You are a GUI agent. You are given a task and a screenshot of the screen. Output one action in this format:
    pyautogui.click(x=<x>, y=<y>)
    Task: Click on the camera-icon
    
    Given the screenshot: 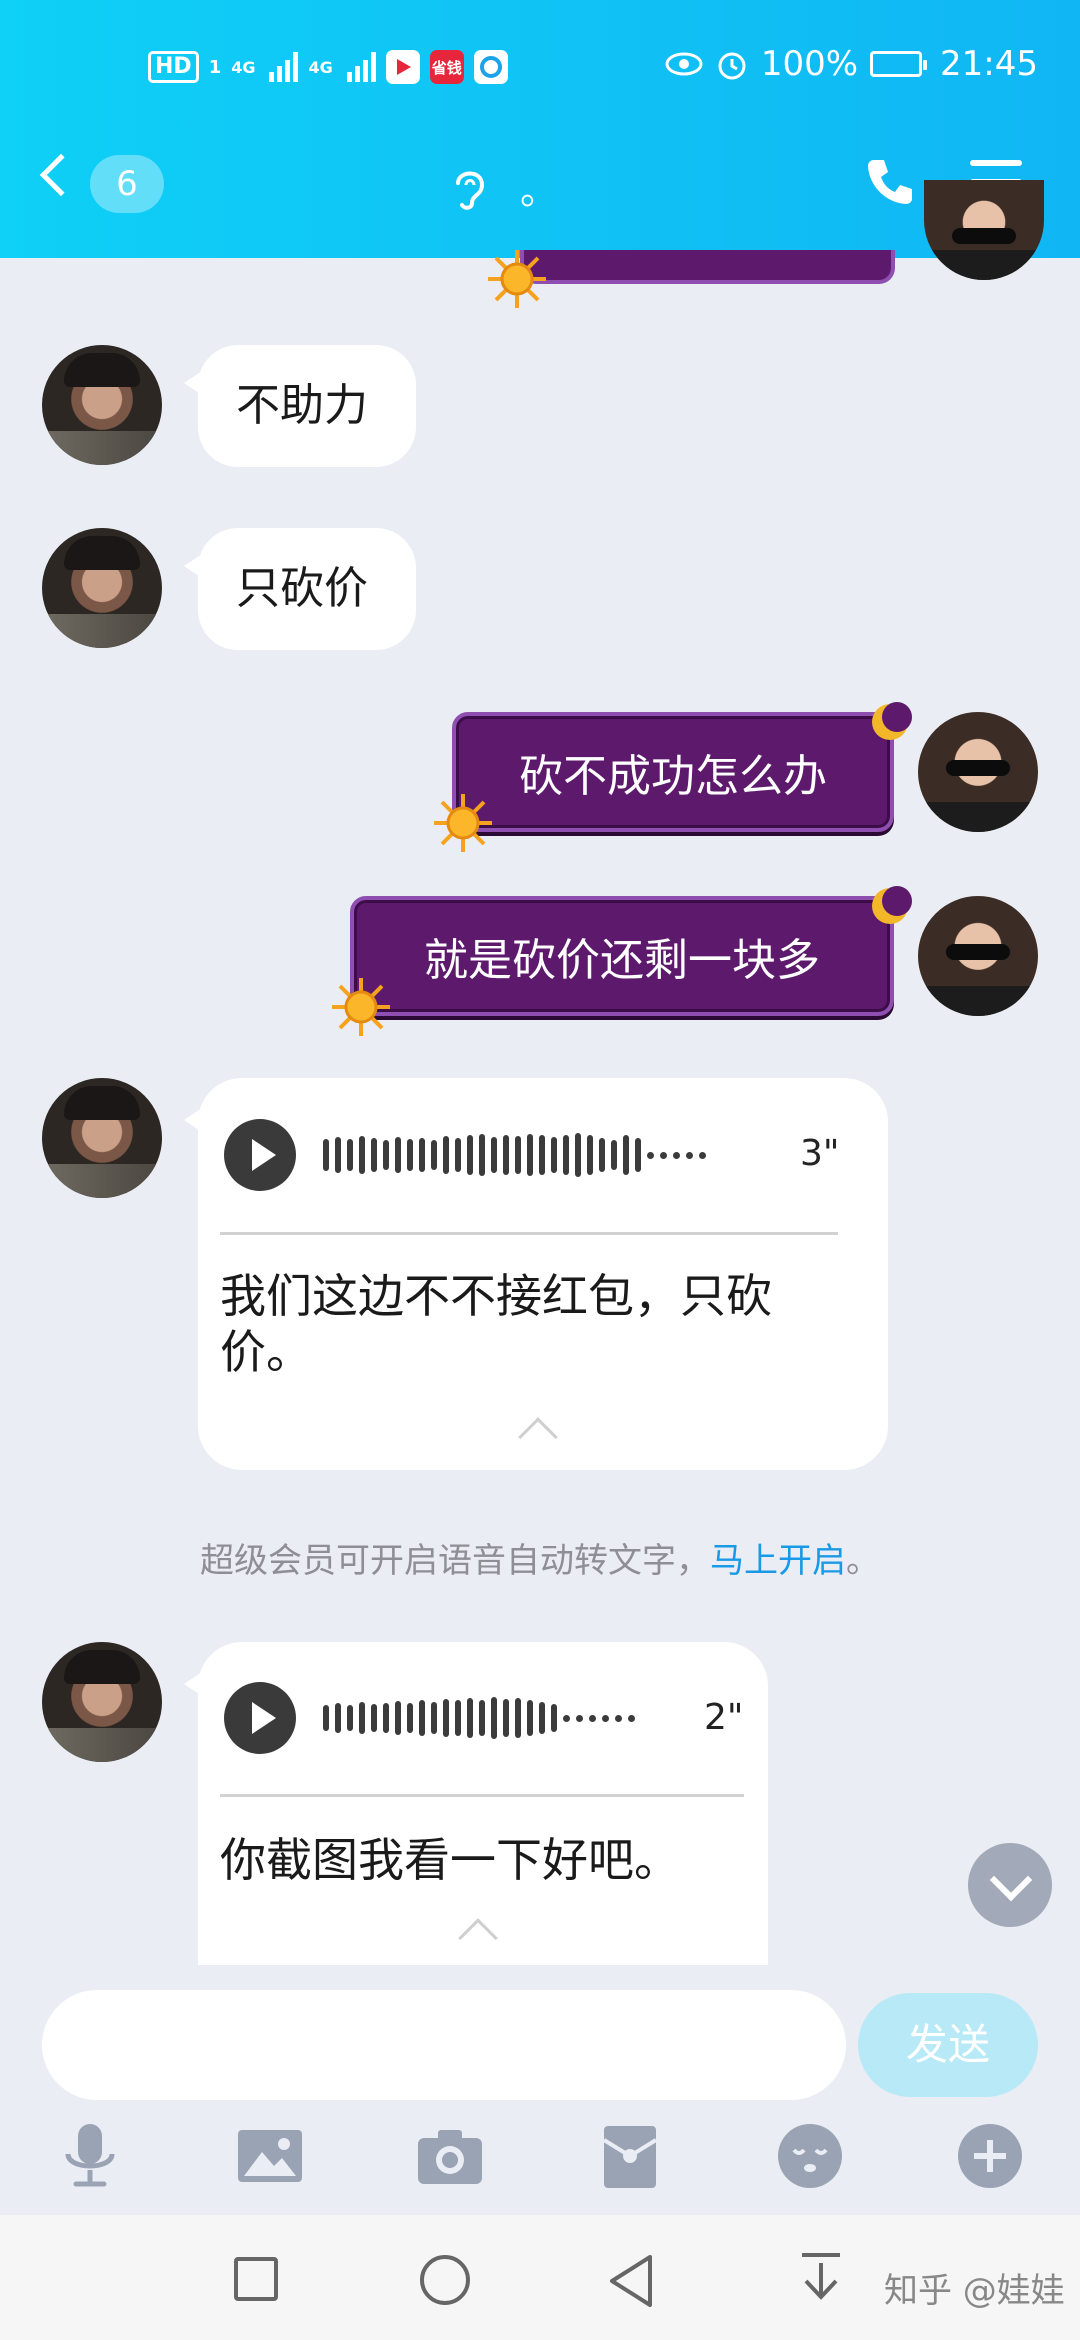 What is the action you would take?
    pyautogui.click(x=450, y=2156)
    